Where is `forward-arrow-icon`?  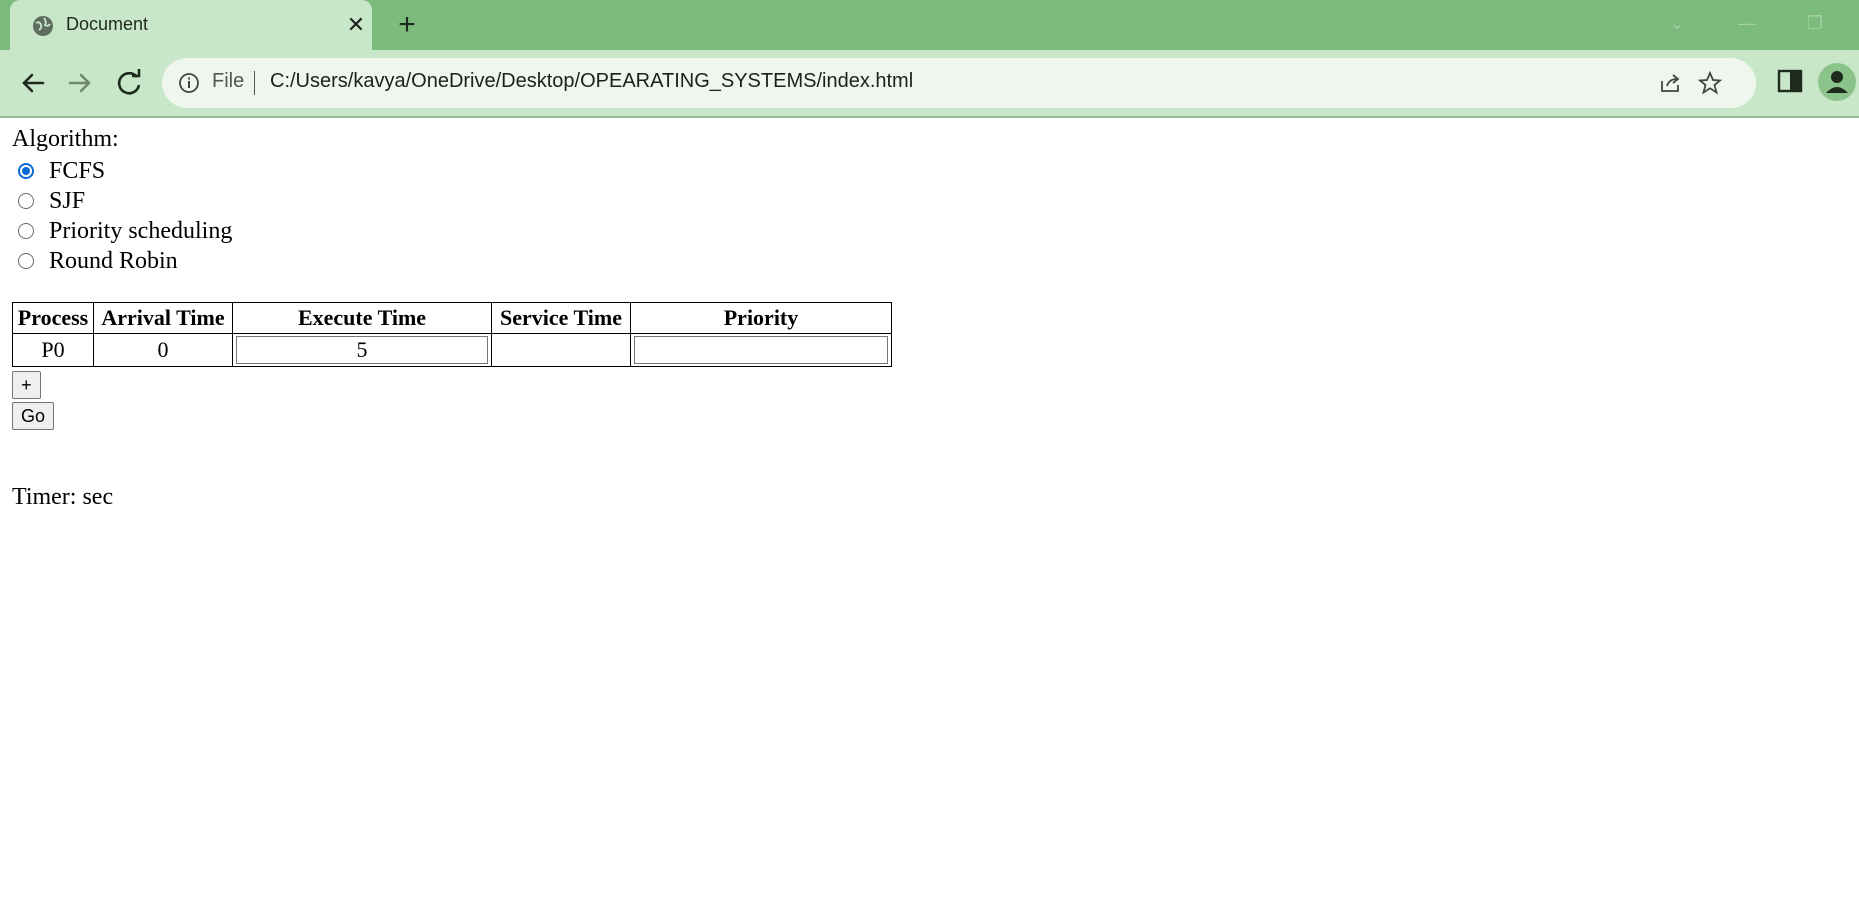
forward-arrow-icon is located at coordinates (80, 83).